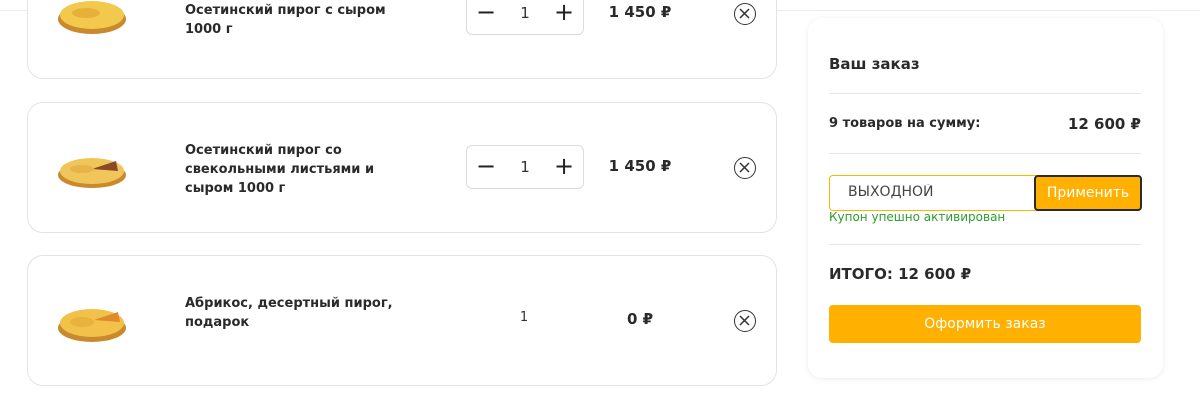 This screenshot has width=1200, height=396. What do you see at coordinates (985, 324) in the screenshot?
I see `checkout-button: Оформить заказ` at bounding box center [985, 324].